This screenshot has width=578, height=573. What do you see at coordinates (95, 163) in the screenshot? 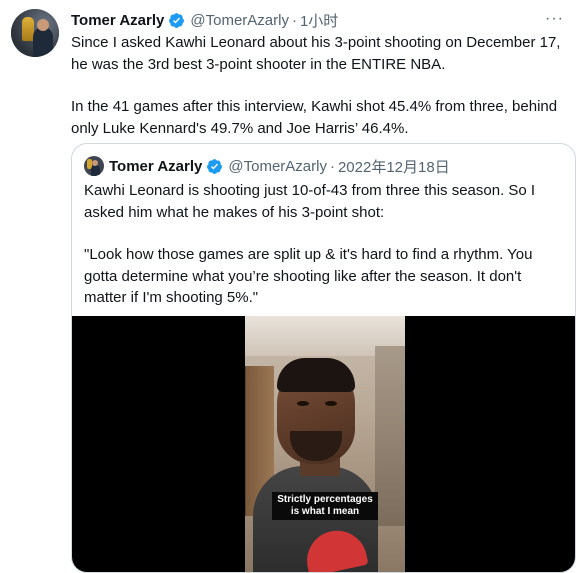
I see `quoted-avatar-head` at bounding box center [95, 163].